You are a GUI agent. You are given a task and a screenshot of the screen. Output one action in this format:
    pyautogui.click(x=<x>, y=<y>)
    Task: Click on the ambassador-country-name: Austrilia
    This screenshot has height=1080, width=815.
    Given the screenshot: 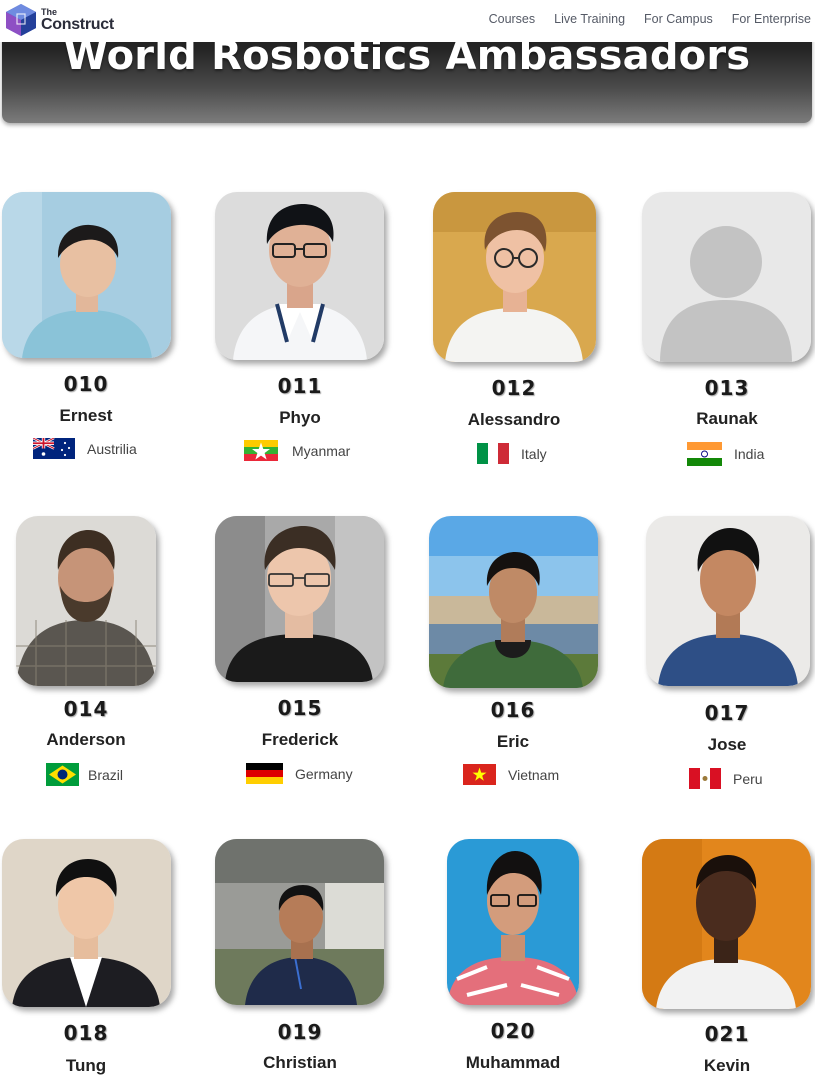 What is the action you would take?
    pyautogui.click(x=112, y=448)
    